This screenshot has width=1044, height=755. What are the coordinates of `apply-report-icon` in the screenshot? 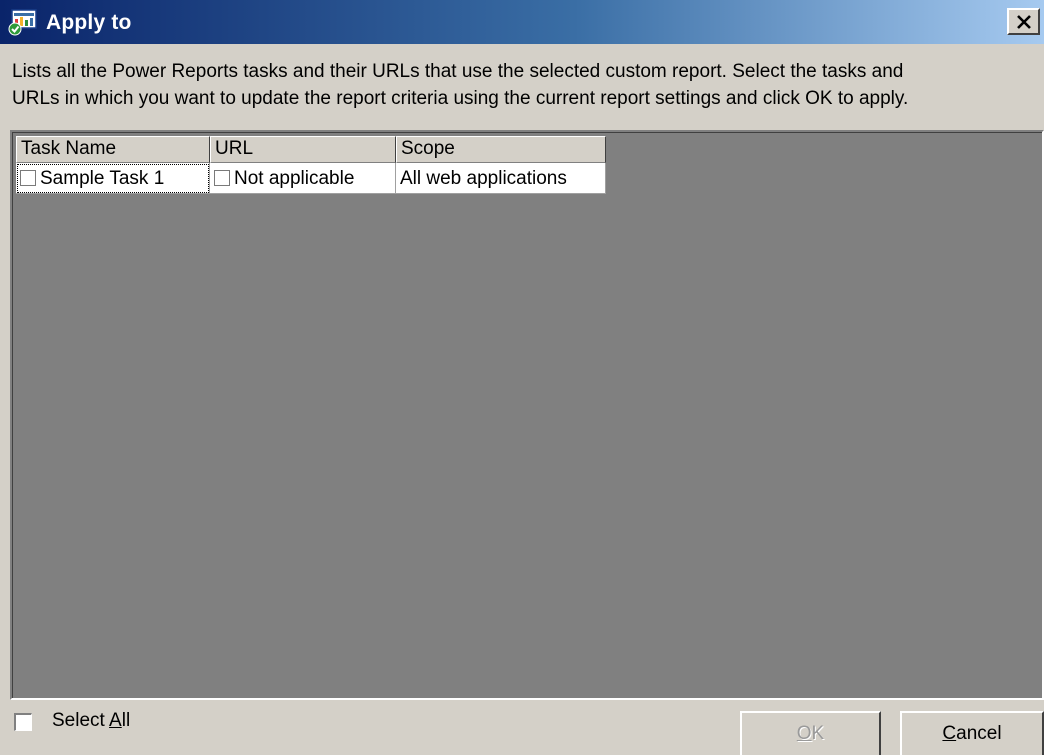 It's located at (22, 22).